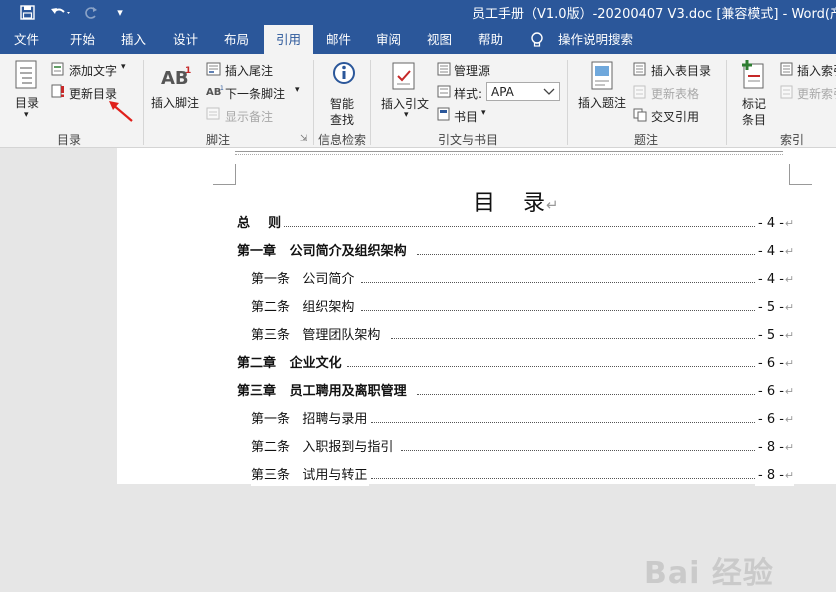  What do you see at coordinates (255, 93) in the screenshot?
I see `next-footnote-button: 下一条脚注` at bounding box center [255, 93].